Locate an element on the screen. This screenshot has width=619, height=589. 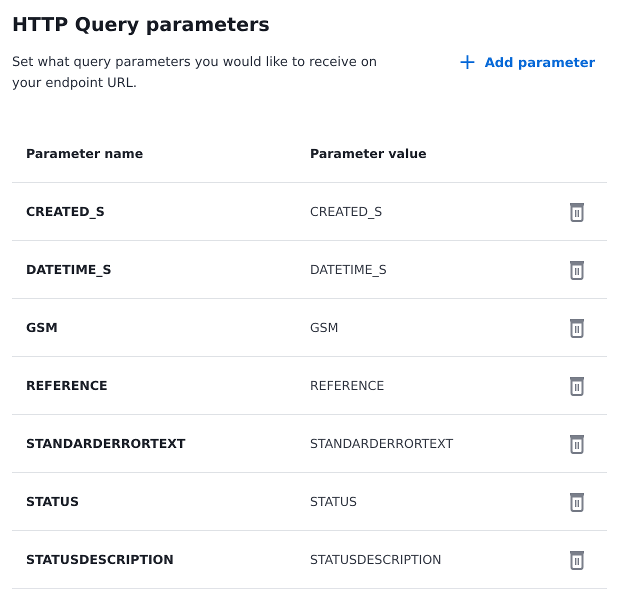
page-title: HTTP Query parameters is located at coordinates (141, 25).